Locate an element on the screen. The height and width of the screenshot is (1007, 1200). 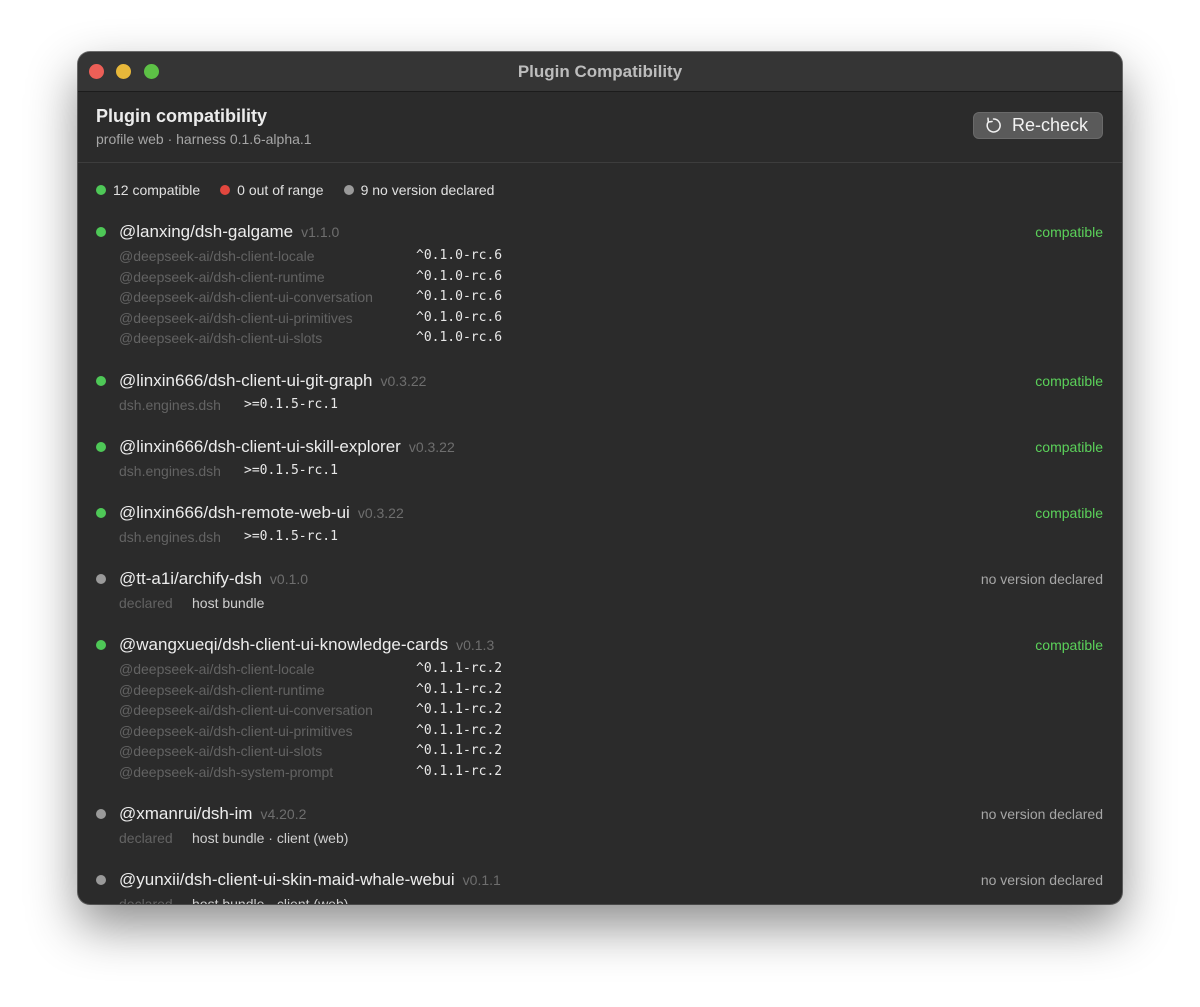
recheck-label: Re-check is located at coordinates (1050, 125).